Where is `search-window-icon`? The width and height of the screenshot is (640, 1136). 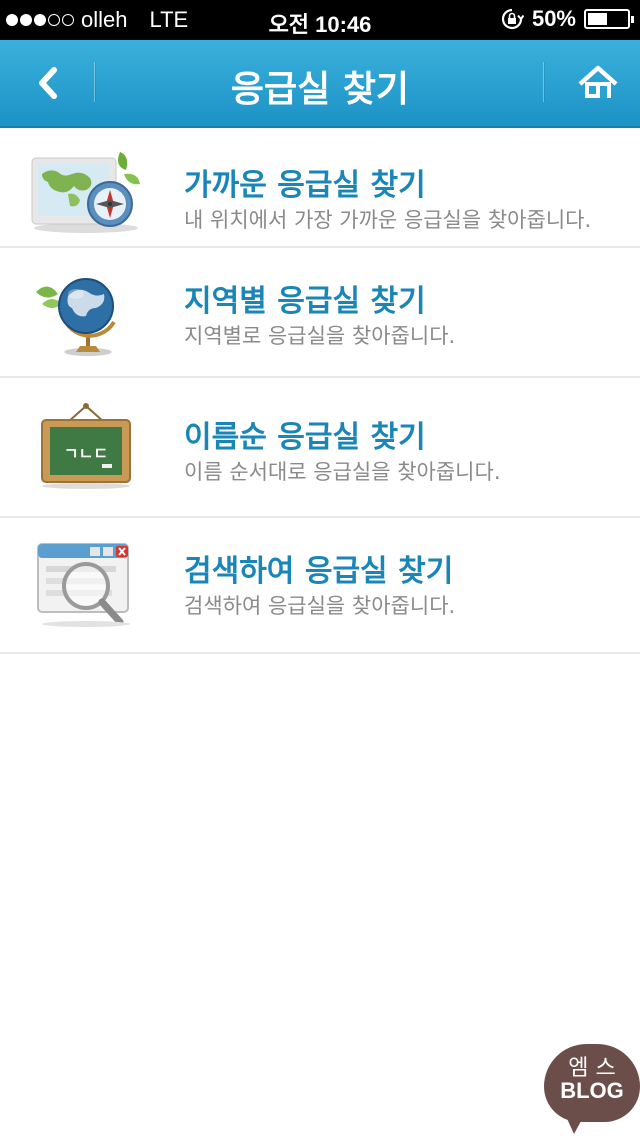 search-window-icon is located at coordinates (83, 585).